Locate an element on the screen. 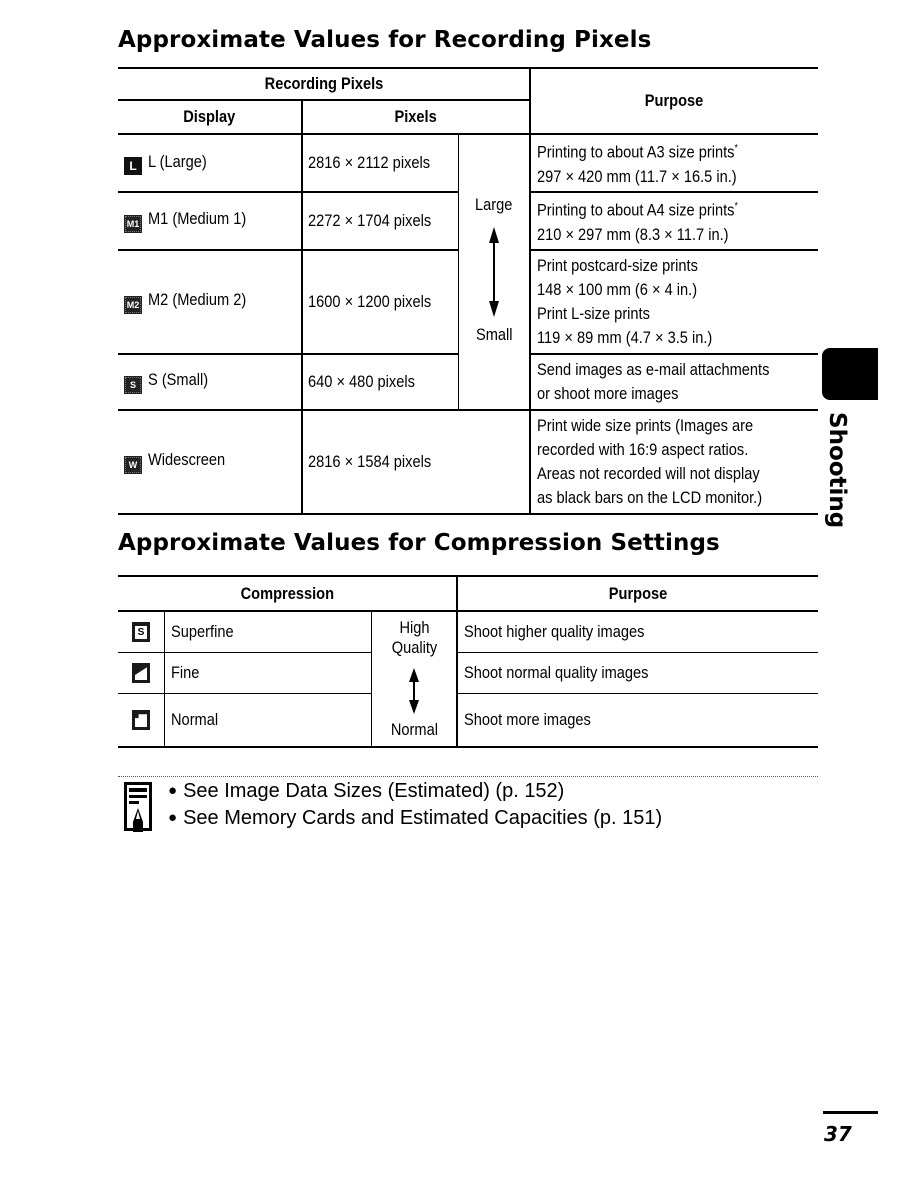  header-display: Display is located at coordinates (210, 117).